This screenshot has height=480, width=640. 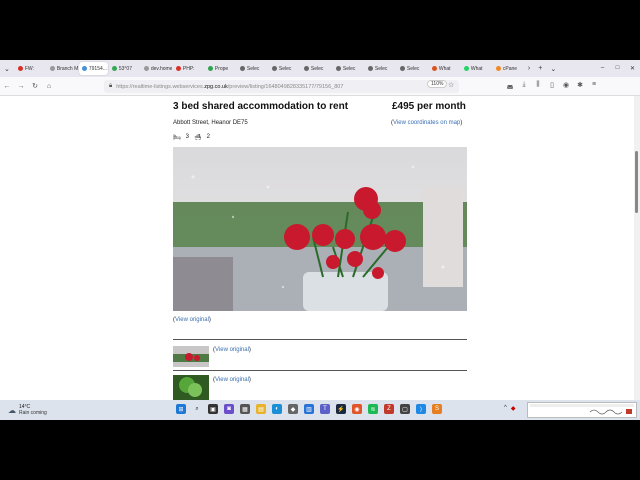 I want to click on tab-label: dev.home, so click(x=161, y=68).